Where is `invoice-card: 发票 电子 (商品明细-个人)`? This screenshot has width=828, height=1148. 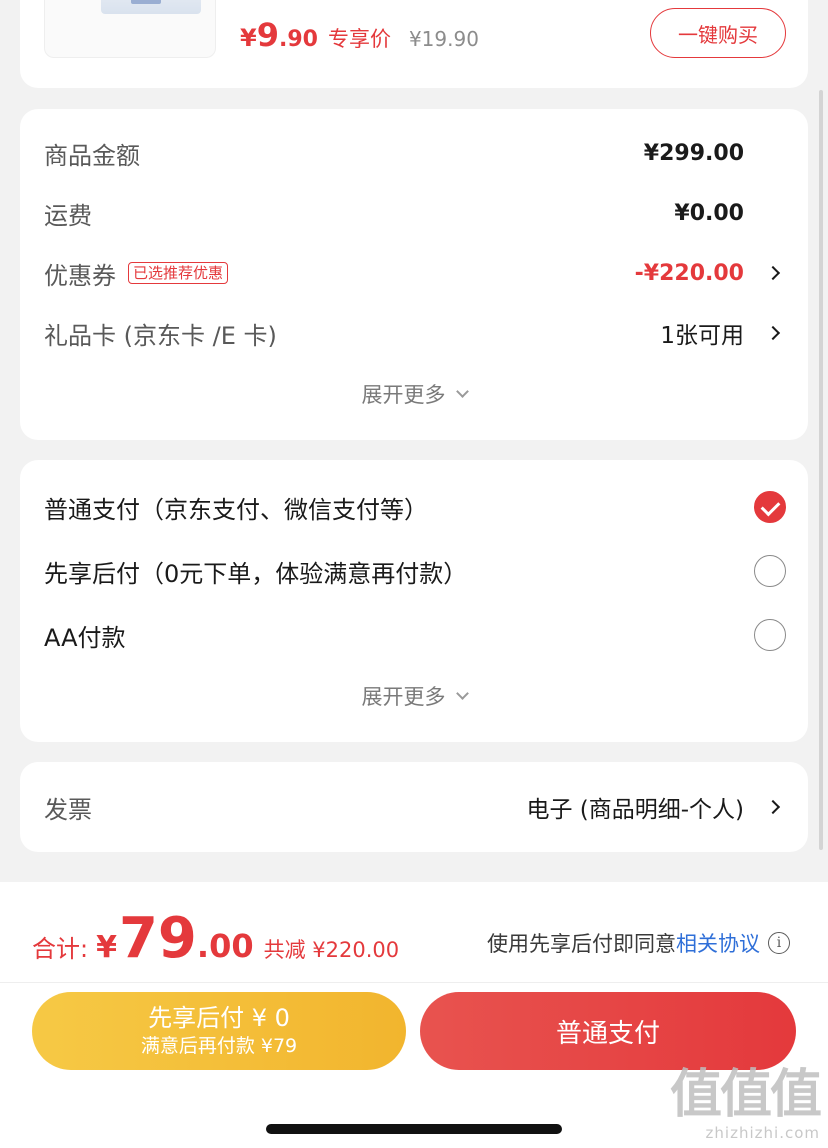 invoice-card: 发票 电子 (商品明细-个人) is located at coordinates (414, 807).